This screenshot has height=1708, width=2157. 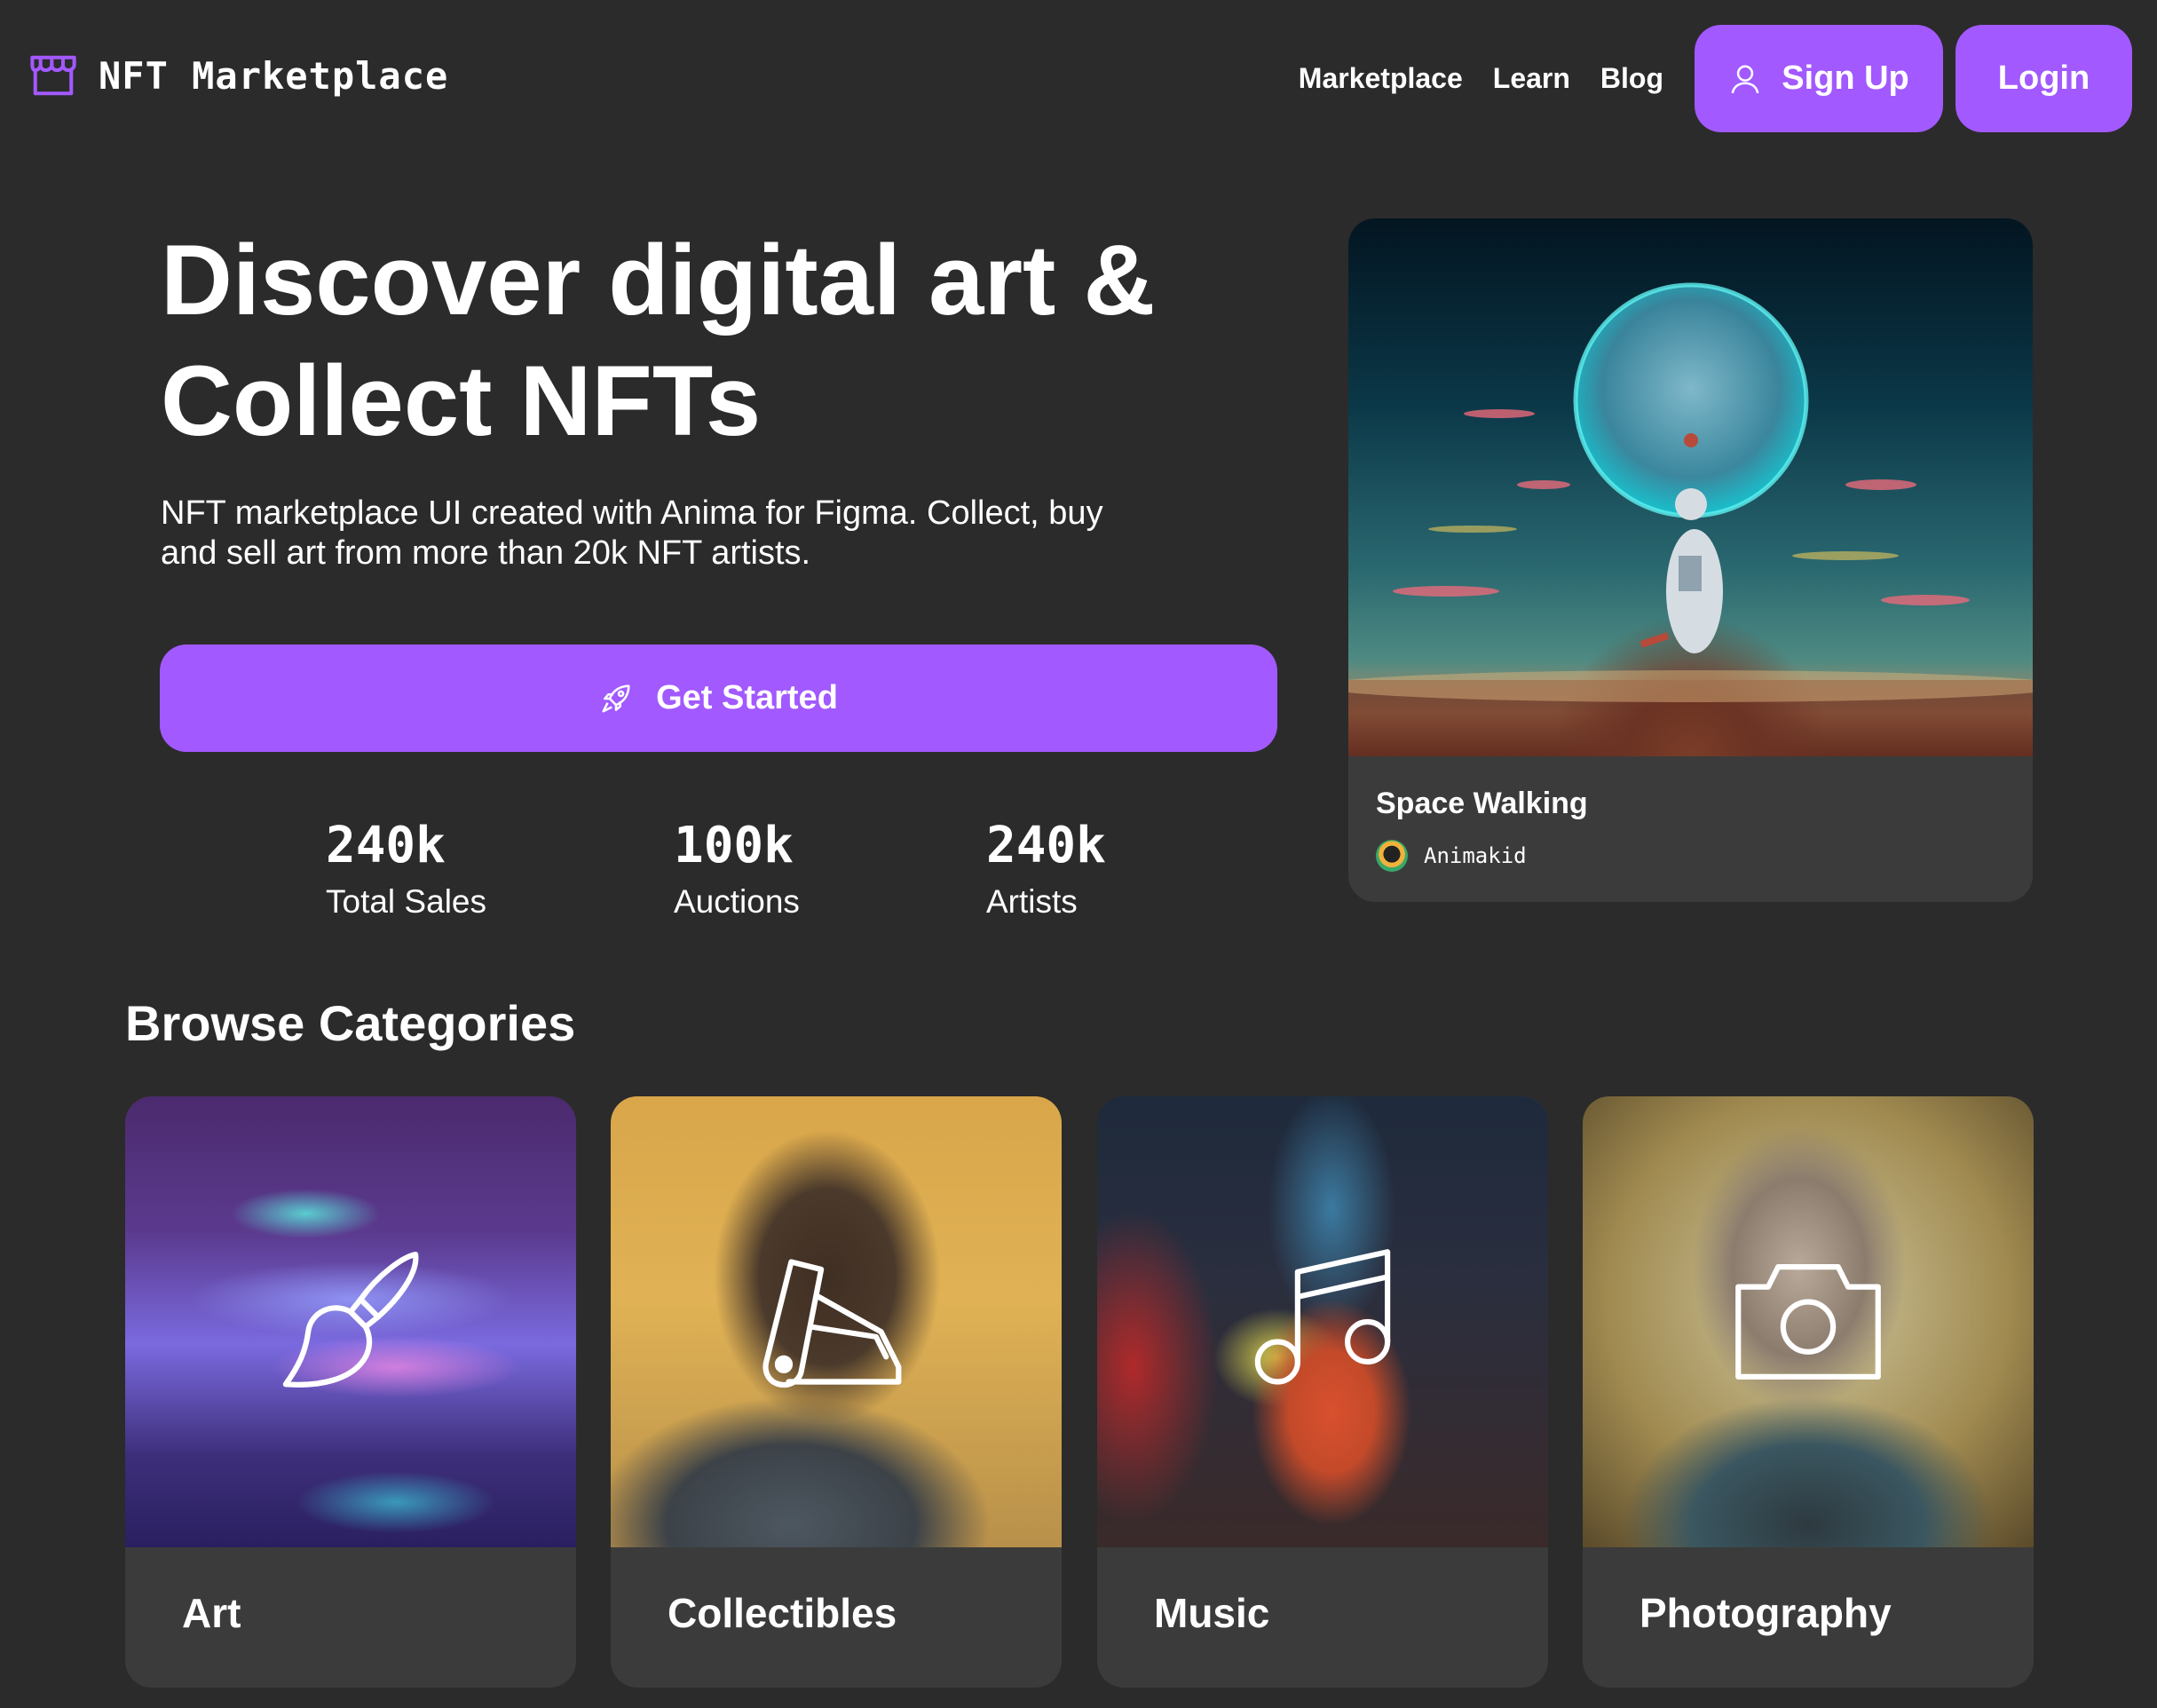 I want to click on stat-auctions: 100k Auctions, so click(x=737, y=869).